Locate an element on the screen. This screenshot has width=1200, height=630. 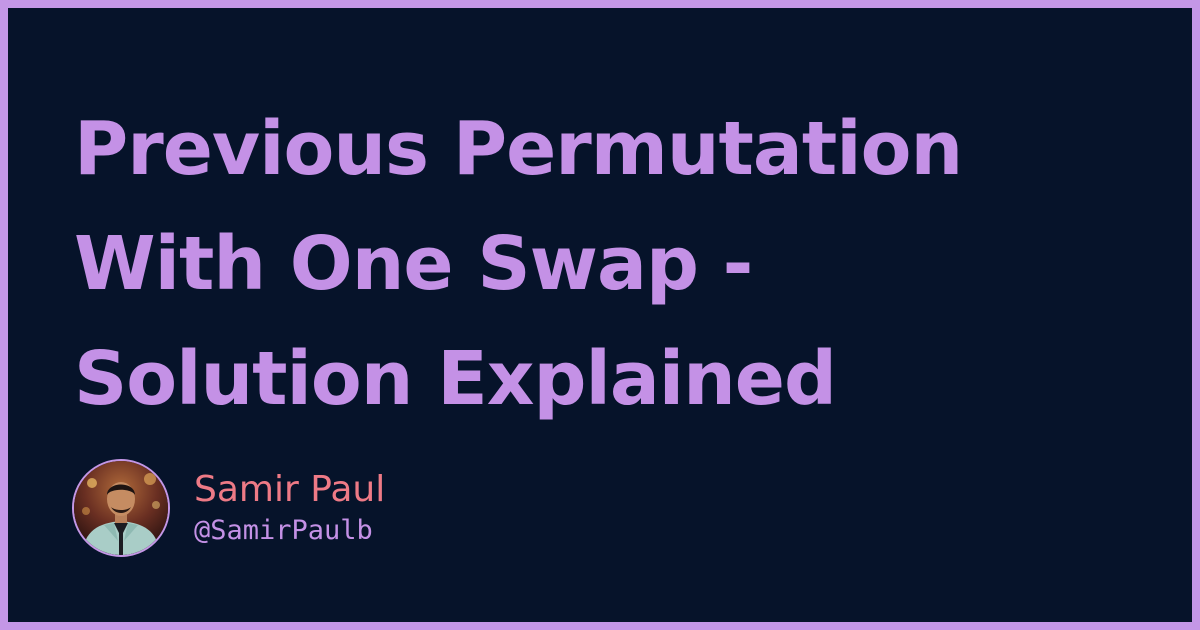
title-line-1: Previous Permutation is located at coordinates (518, 149).